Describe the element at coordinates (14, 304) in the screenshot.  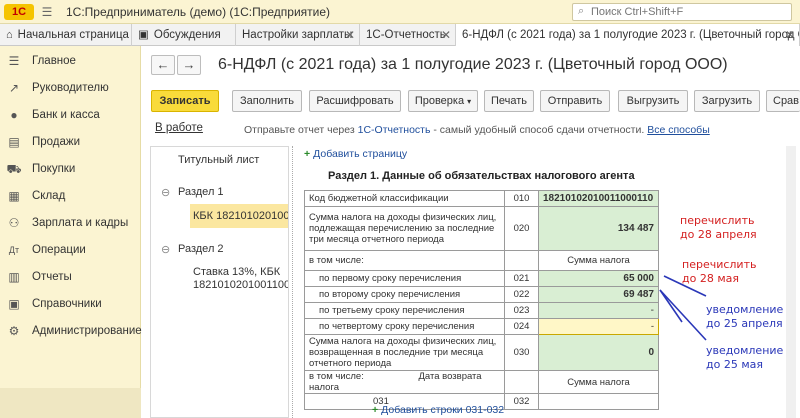
I see `book-icon: ▣` at that location.